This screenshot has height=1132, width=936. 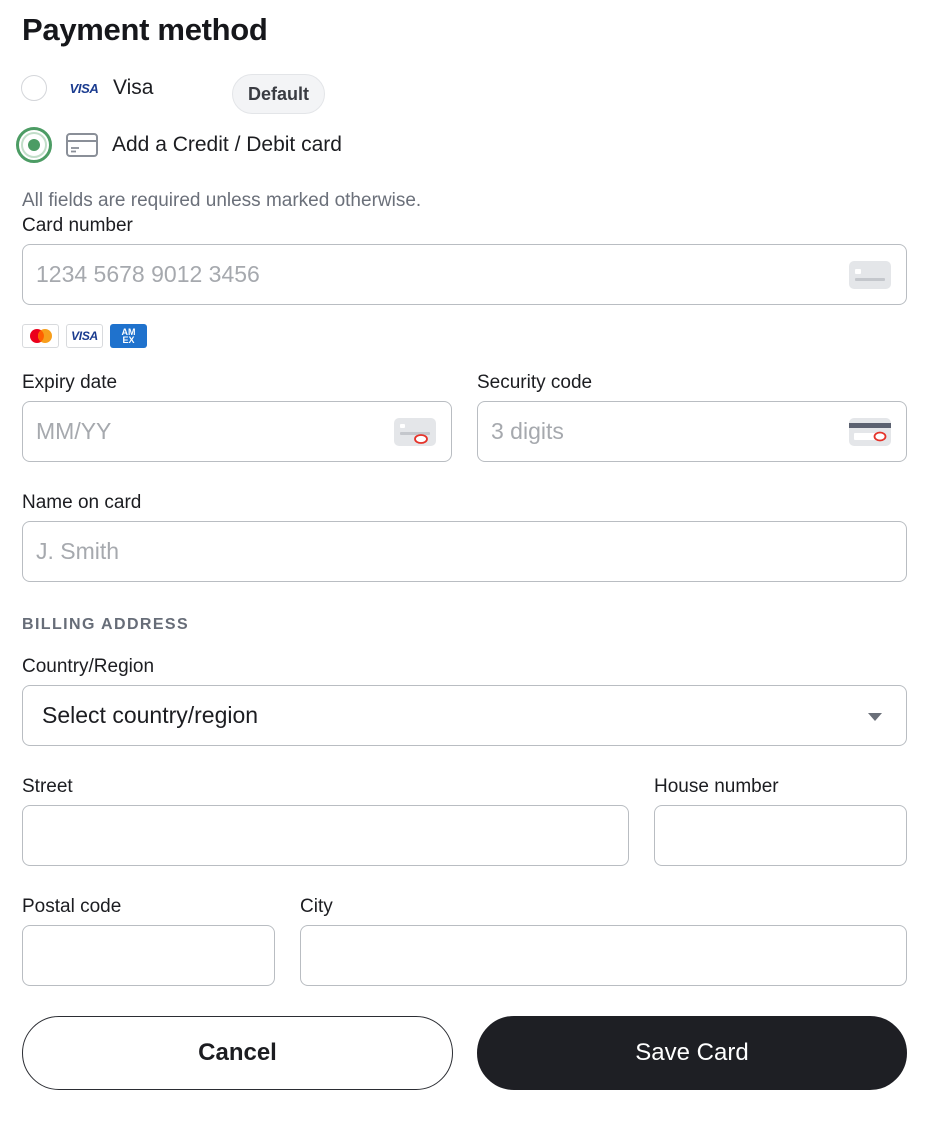 What do you see at coordinates (148, 274) in the screenshot?
I see `card-number-placeholder: 1234 5678 9012 3456` at bounding box center [148, 274].